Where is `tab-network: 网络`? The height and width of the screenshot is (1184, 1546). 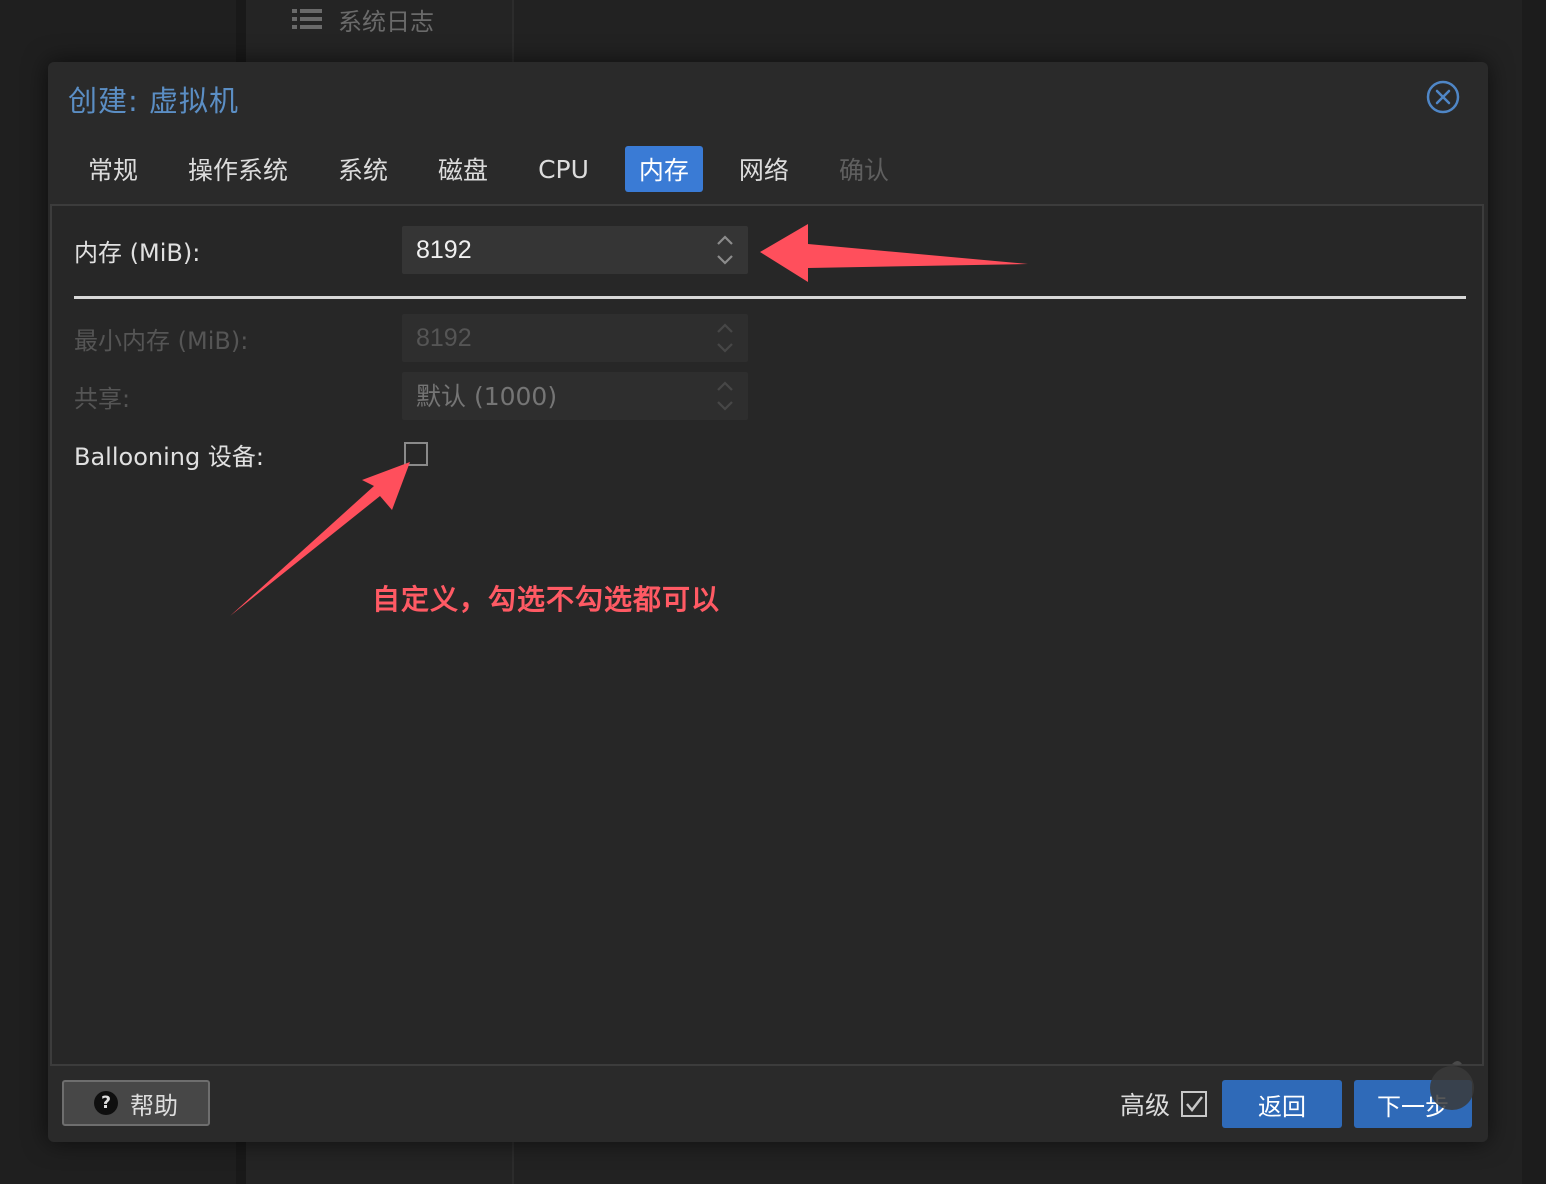
tab-network: 网络 is located at coordinates (764, 169).